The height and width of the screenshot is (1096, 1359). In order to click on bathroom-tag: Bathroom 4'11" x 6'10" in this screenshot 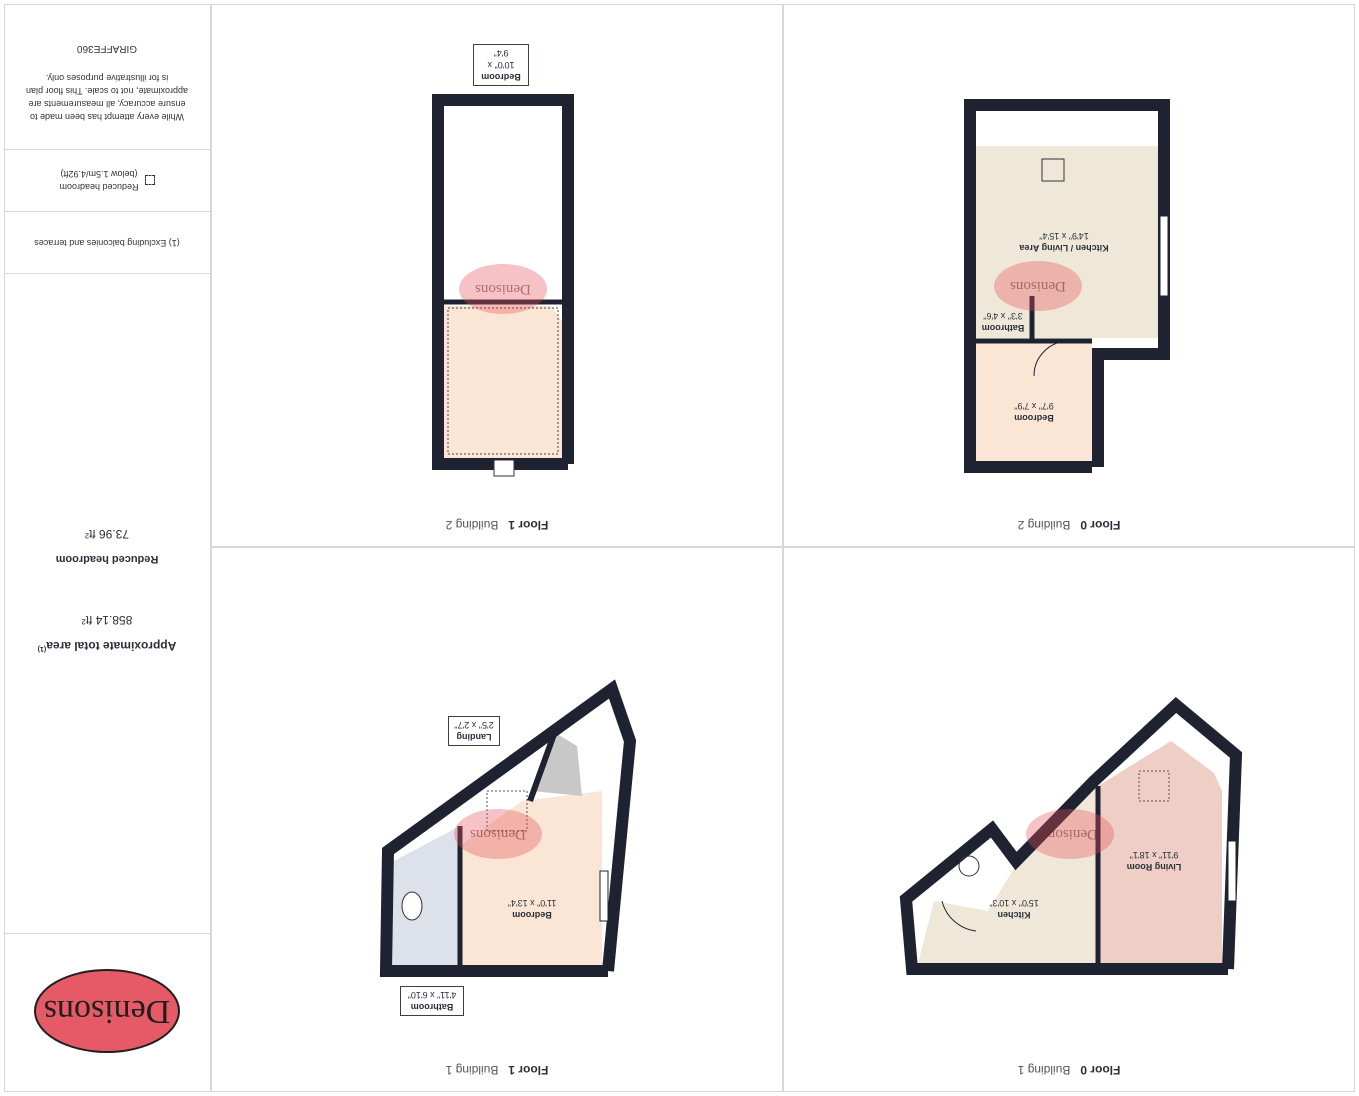, I will do `click(432, 1001)`.